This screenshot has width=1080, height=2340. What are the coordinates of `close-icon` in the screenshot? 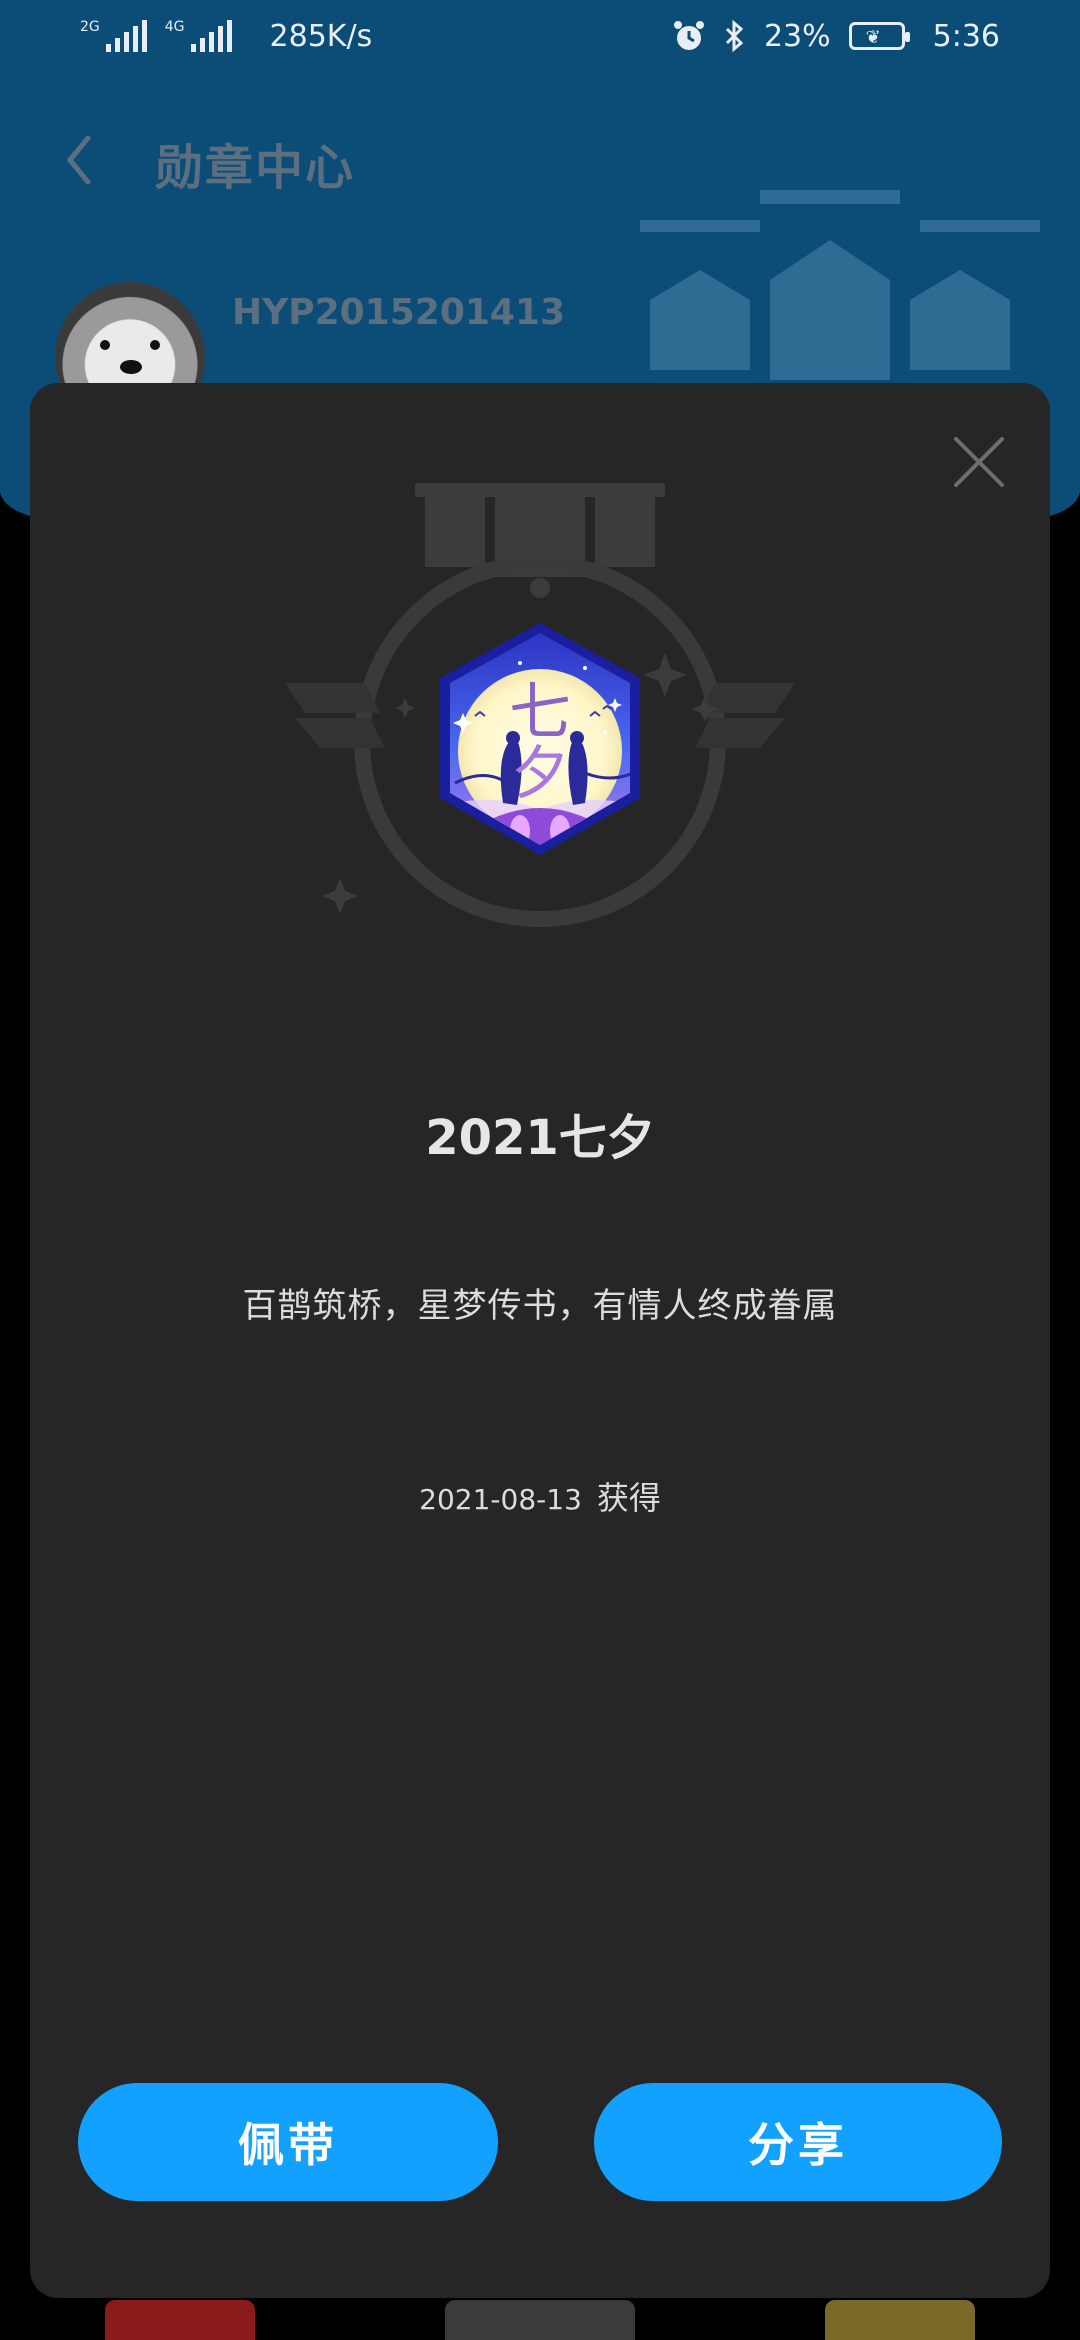 It's located at (979, 462).